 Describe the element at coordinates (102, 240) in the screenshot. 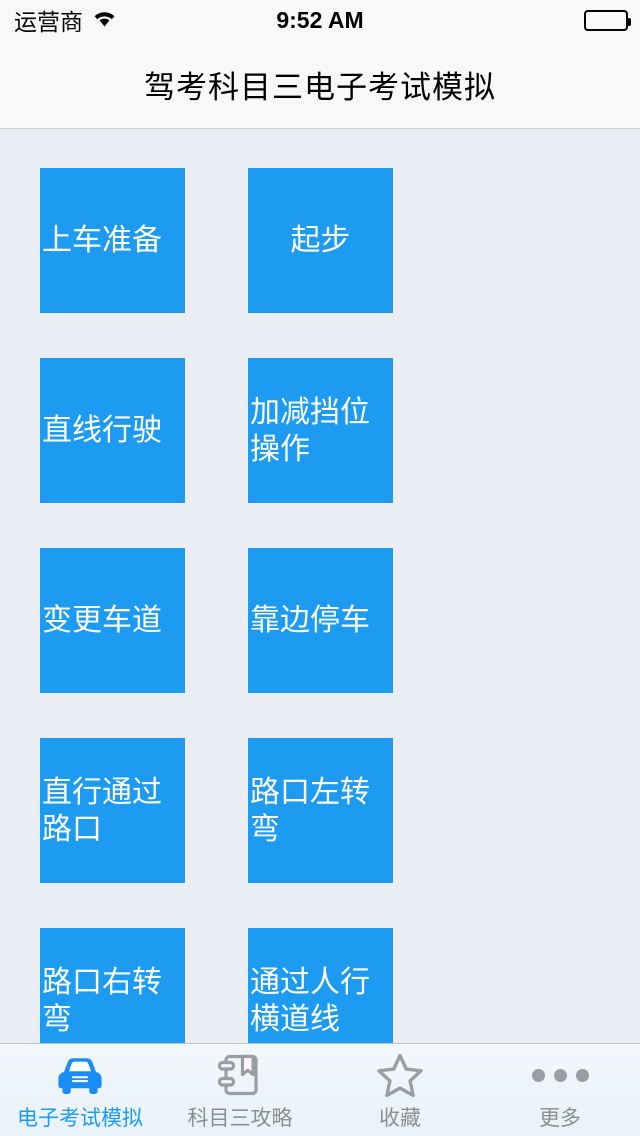

I see `grid-tile-label: 上车准备` at that location.